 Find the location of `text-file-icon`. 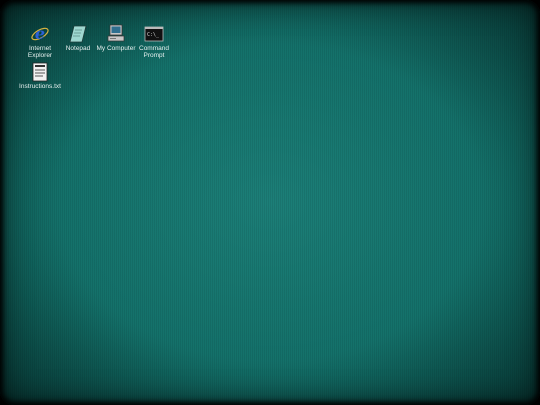

text-file-icon is located at coordinates (40, 72).